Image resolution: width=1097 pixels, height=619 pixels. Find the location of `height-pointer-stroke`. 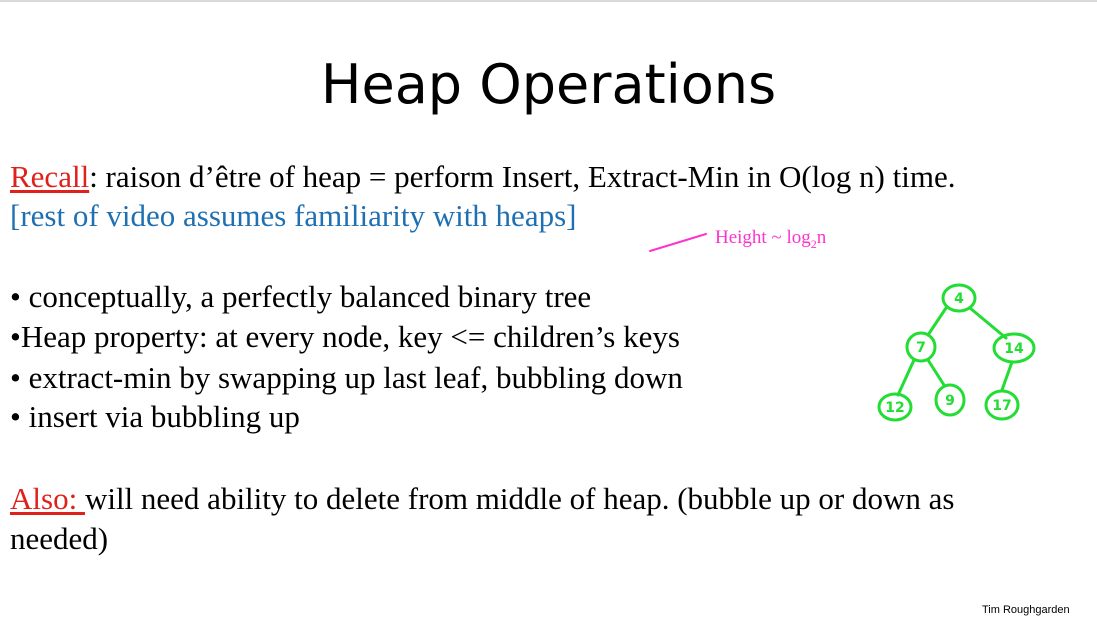

height-pointer-stroke is located at coordinates (678, 242).